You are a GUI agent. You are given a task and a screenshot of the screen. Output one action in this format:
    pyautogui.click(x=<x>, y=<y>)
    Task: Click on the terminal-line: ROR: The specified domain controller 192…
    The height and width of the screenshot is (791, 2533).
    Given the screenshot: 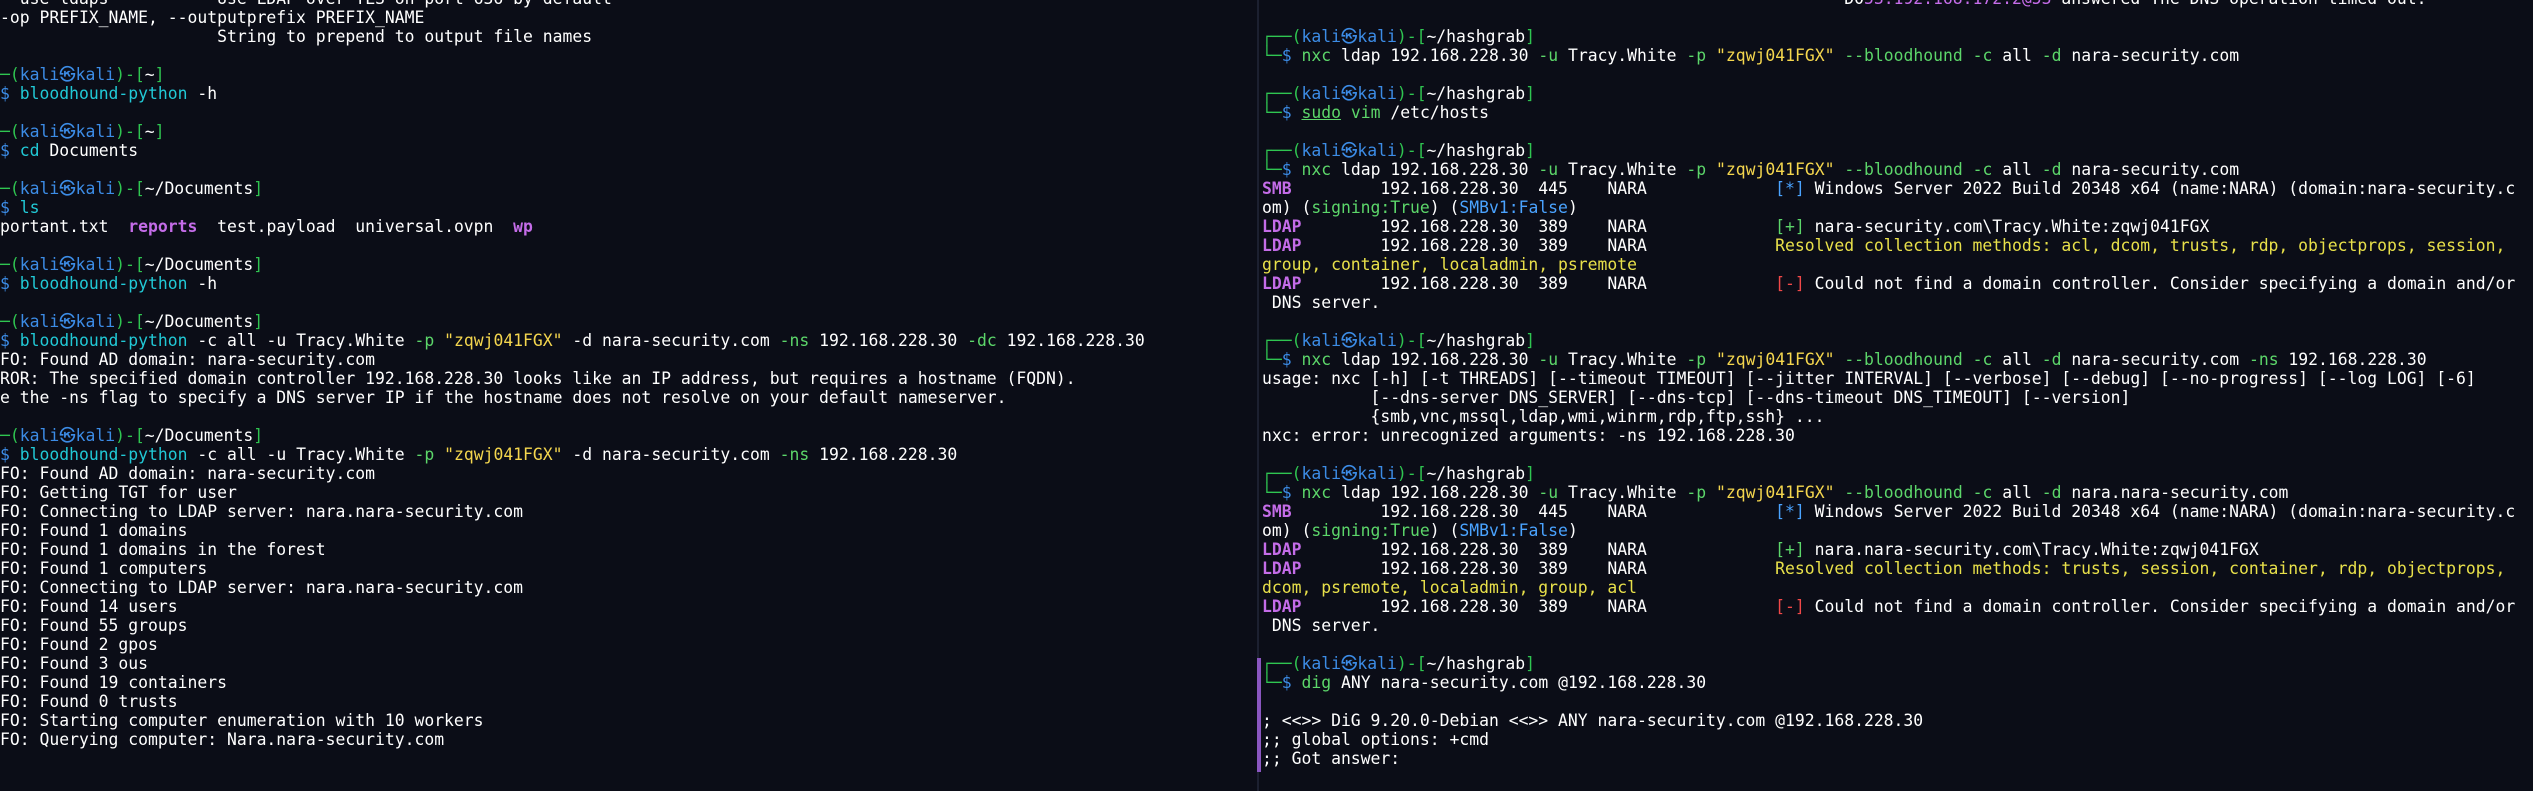 What is the action you would take?
    pyautogui.click(x=628, y=378)
    